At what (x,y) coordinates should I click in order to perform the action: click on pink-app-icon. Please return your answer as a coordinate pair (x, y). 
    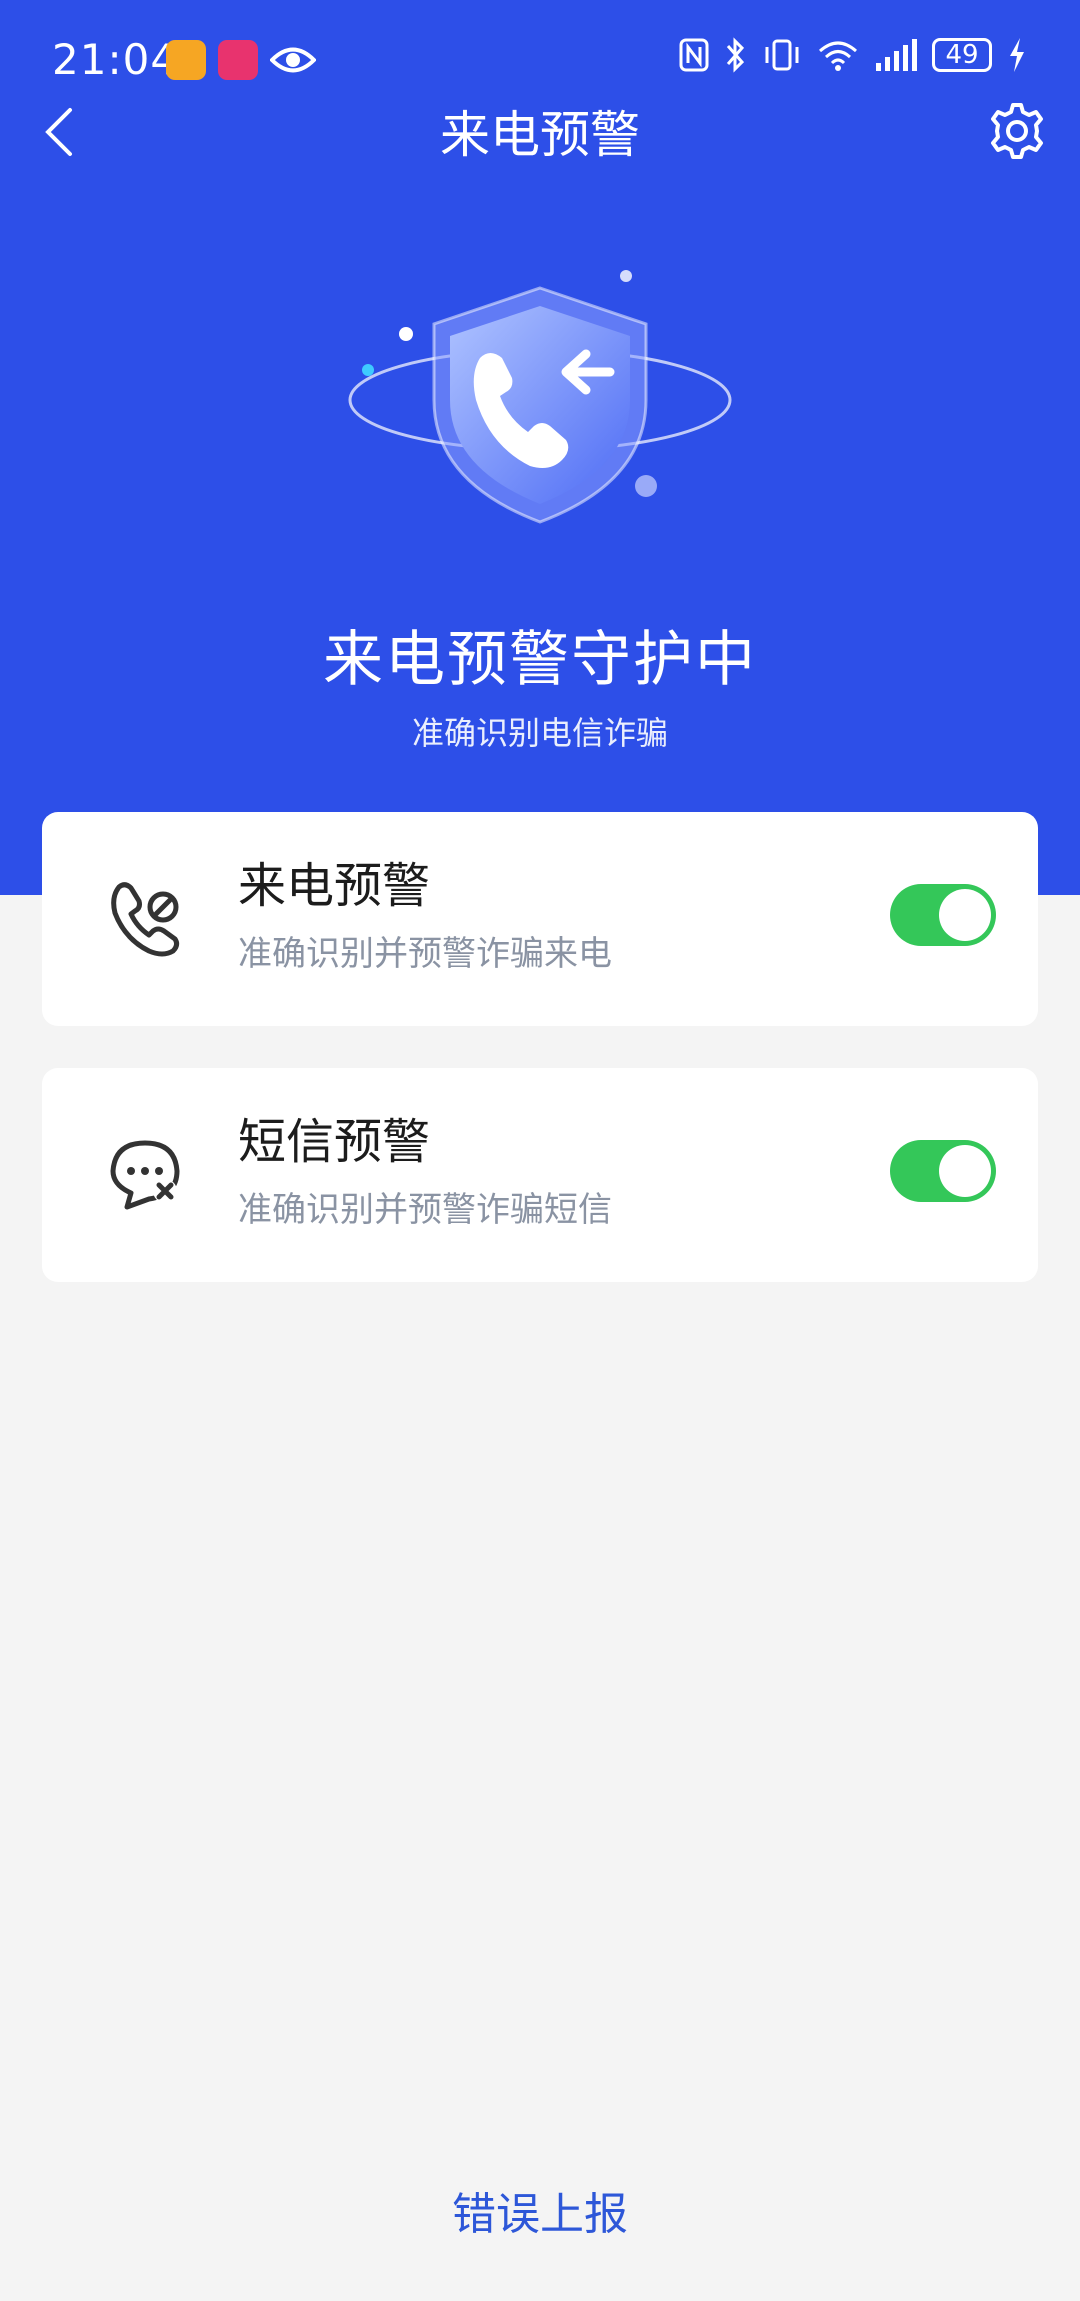
    Looking at the image, I should click on (238, 60).